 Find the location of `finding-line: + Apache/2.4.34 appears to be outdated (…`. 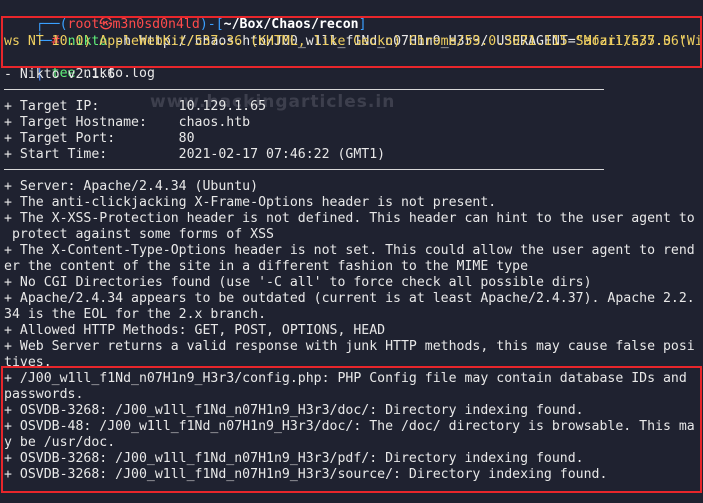

finding-line: + Apache/2.4.34 appears to be outdated (… is located at coordinates (349, 298).